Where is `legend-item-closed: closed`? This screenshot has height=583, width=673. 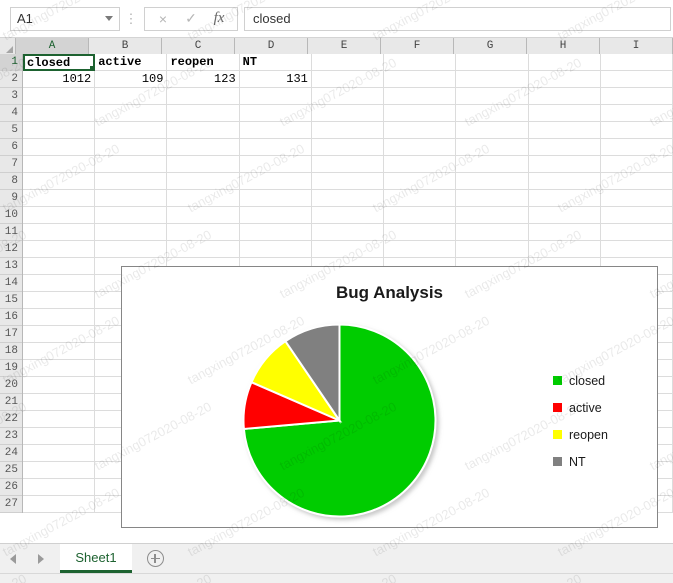 legend-item-closed: closed is located at coordinates (599, 380).